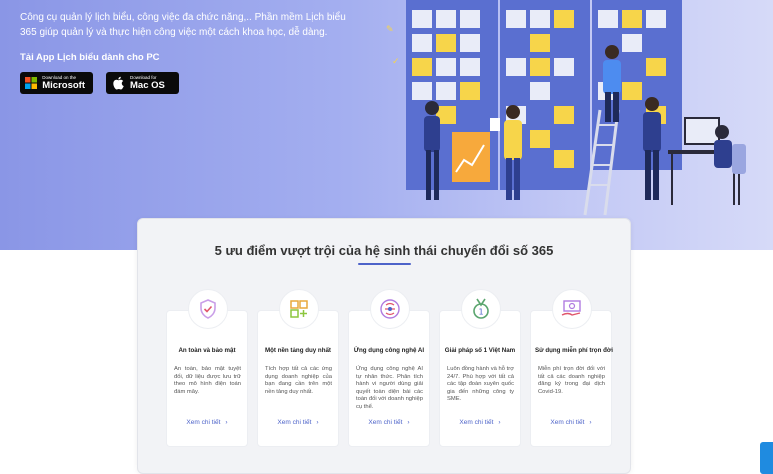 This screenshot has width=773, height=474. What do you see at coordinates (299, 309) in the screenshot?
I see `app-grid-plus-icon` at bounding box center [299, 309].